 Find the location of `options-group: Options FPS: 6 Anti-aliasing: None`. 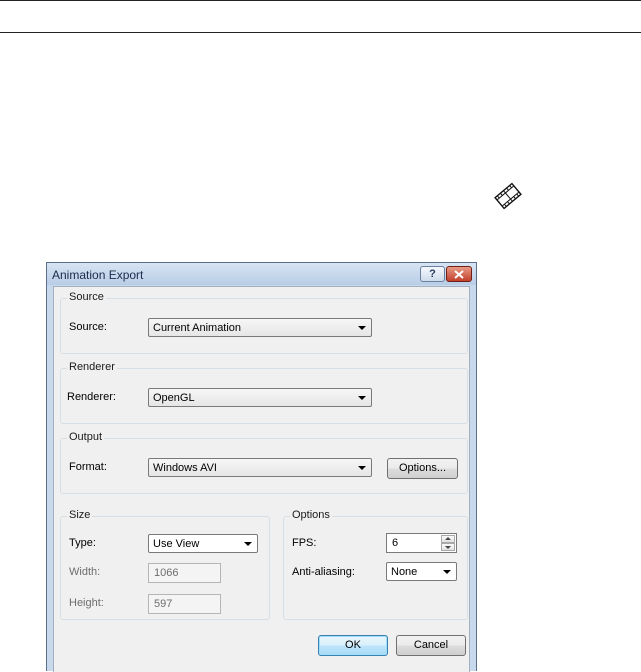

options-group: Options FPS: 6 Anti-aliasing: None is located at coordinates (375, 564).